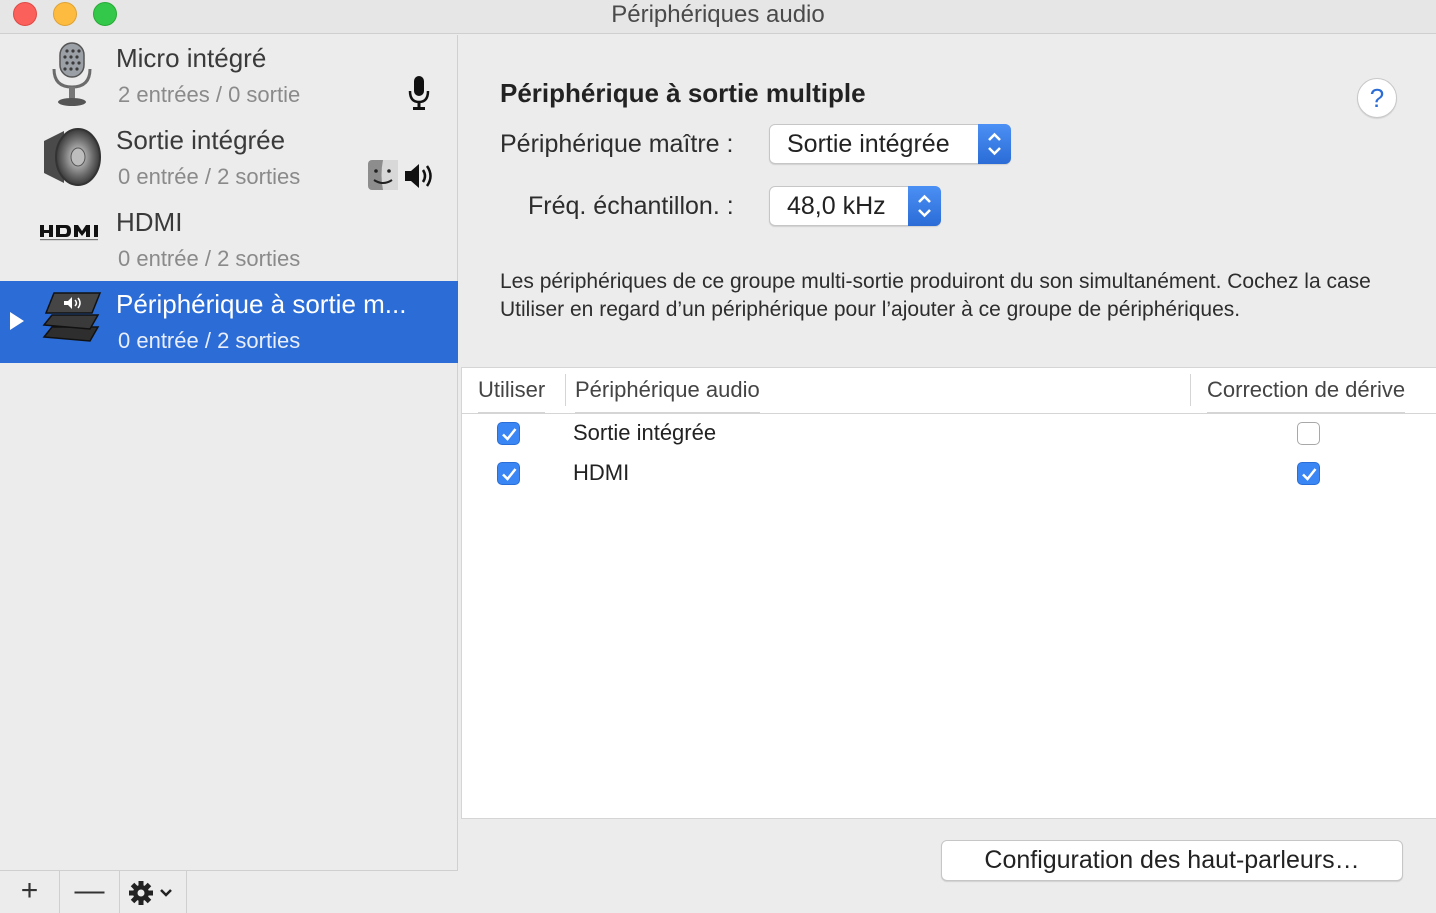  What do you see at coordinates (201, 140) in the screenshot?
I see `device-name: Sortie intégrée` at bounding box center [201, 140].